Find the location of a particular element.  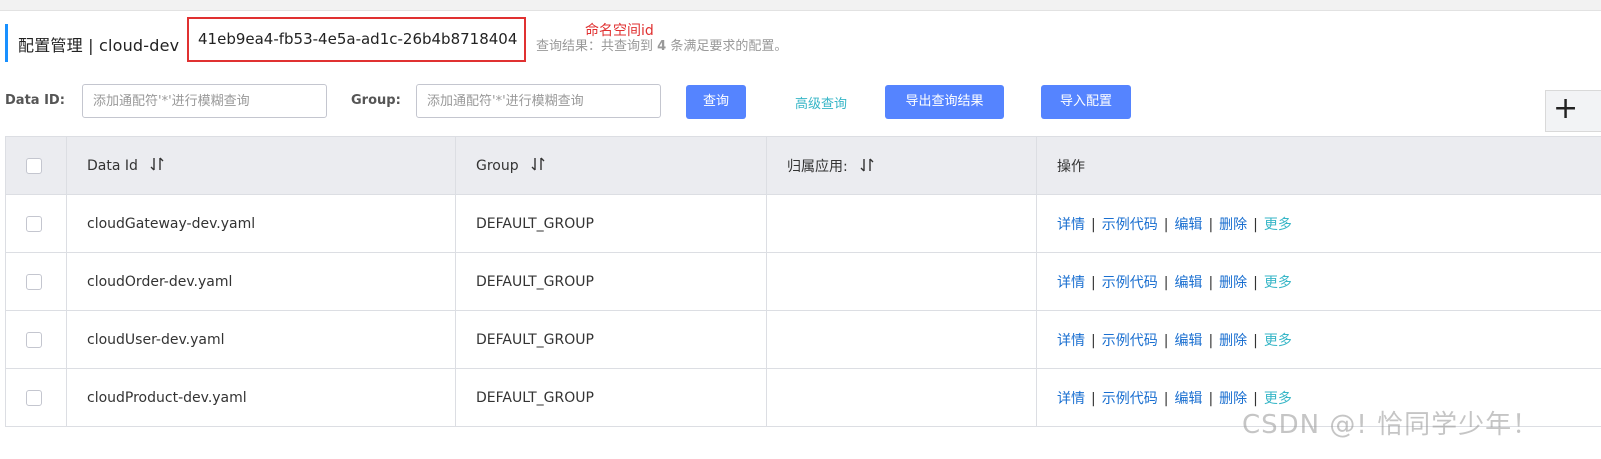

watermark: CSDN @! 恰同学少年！ is located at coordinates (1391, 425).